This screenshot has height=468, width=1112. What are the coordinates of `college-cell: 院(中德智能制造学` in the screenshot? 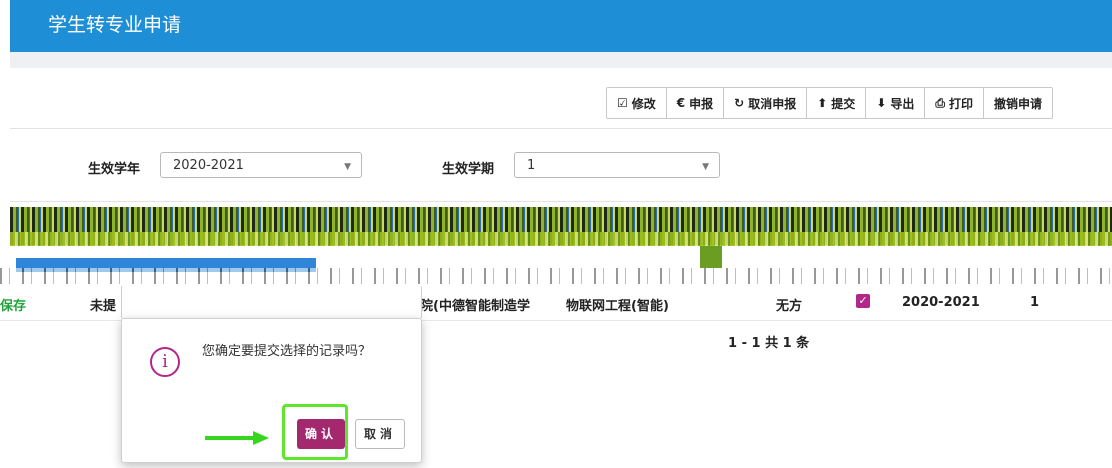 It's located at (475, 306).